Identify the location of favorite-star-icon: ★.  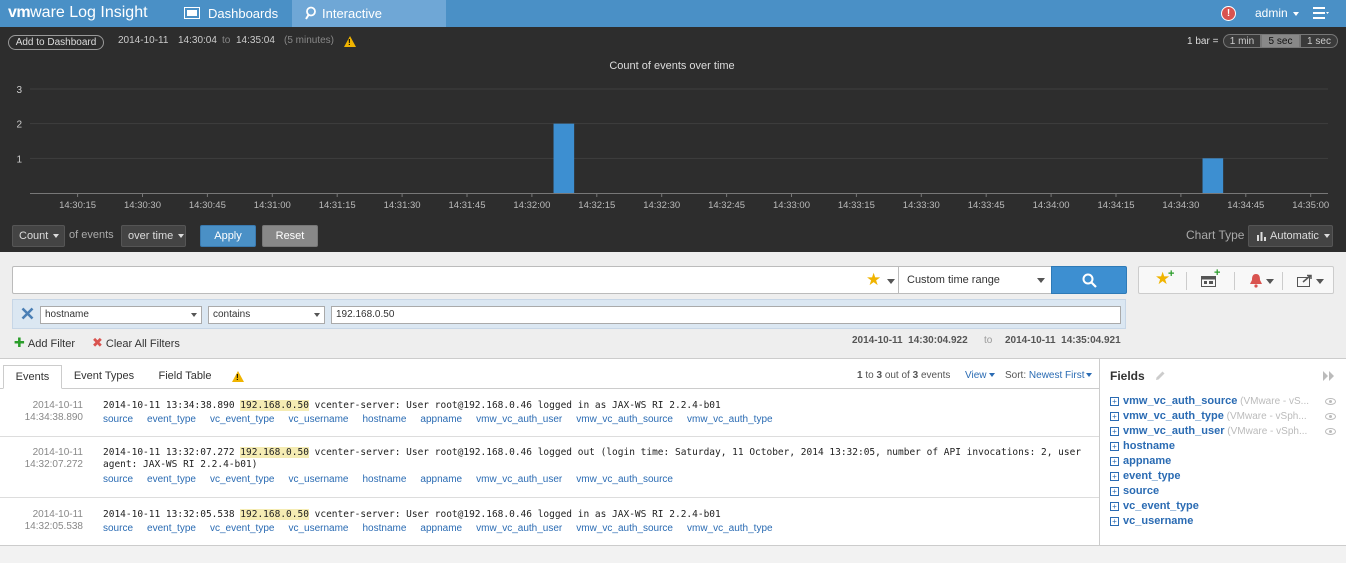
(873, 280).